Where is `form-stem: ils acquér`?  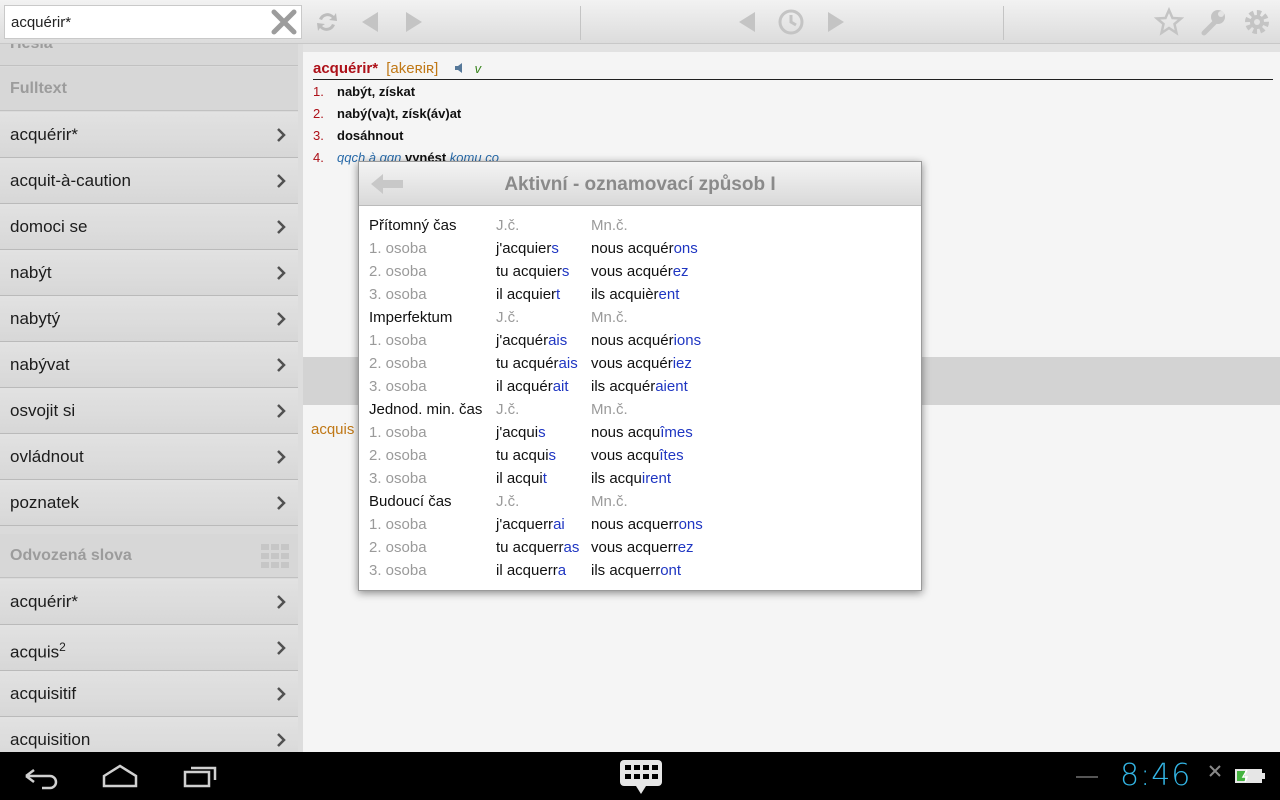 form-stem: ils acquér is located at coordinates (623, 386).